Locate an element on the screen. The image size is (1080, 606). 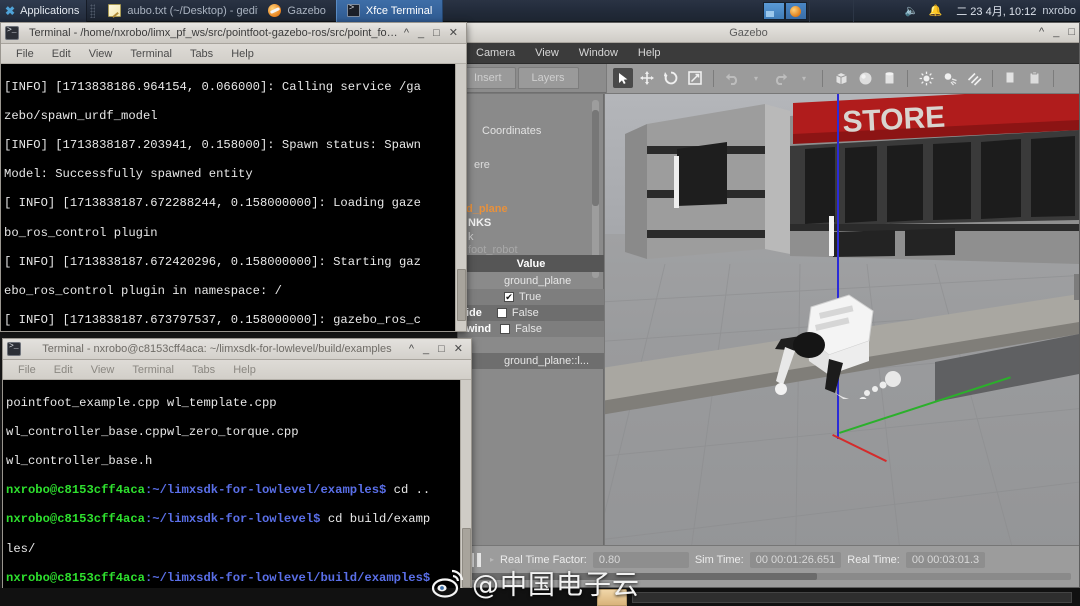
ls-entry: wl_template.cpp is located at coordinates (221, 402).